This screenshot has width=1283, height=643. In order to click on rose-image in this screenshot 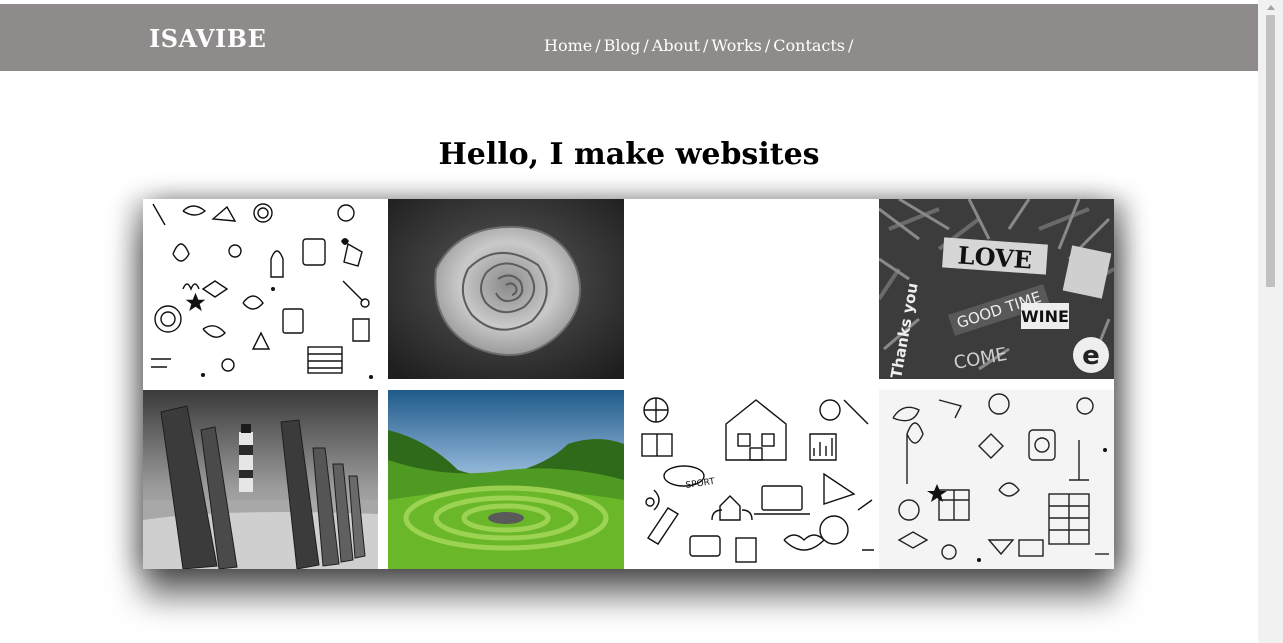, I will do `click(506, 289)`.